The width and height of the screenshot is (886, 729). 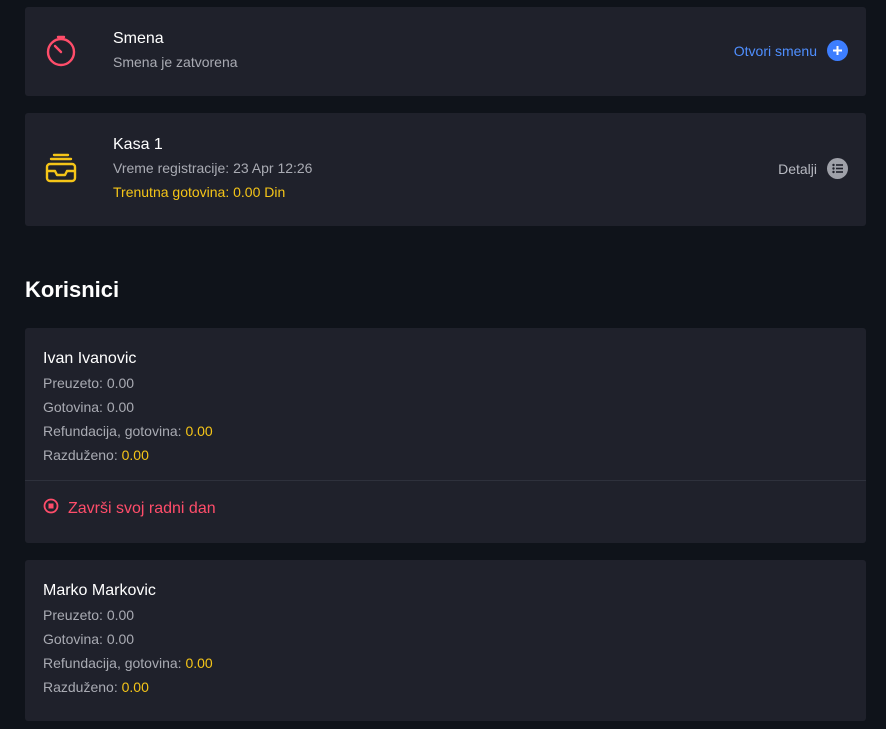 What do you see at coordinates (213, 168) in the screenshot?
I see `register-registration-time: Vreme registracije: 23 Apr 12:26` at bounding box center [213, 168].